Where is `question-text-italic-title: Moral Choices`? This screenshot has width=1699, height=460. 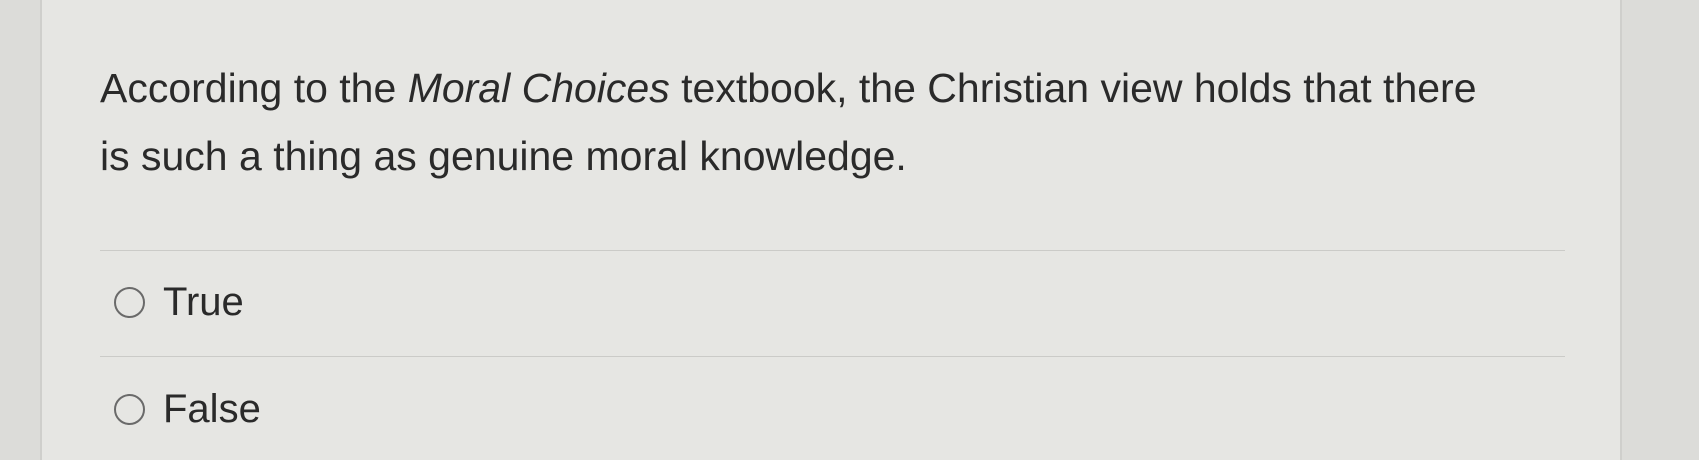
question-text-italic-title: Moral Choices is located at coordinates (538, 88).